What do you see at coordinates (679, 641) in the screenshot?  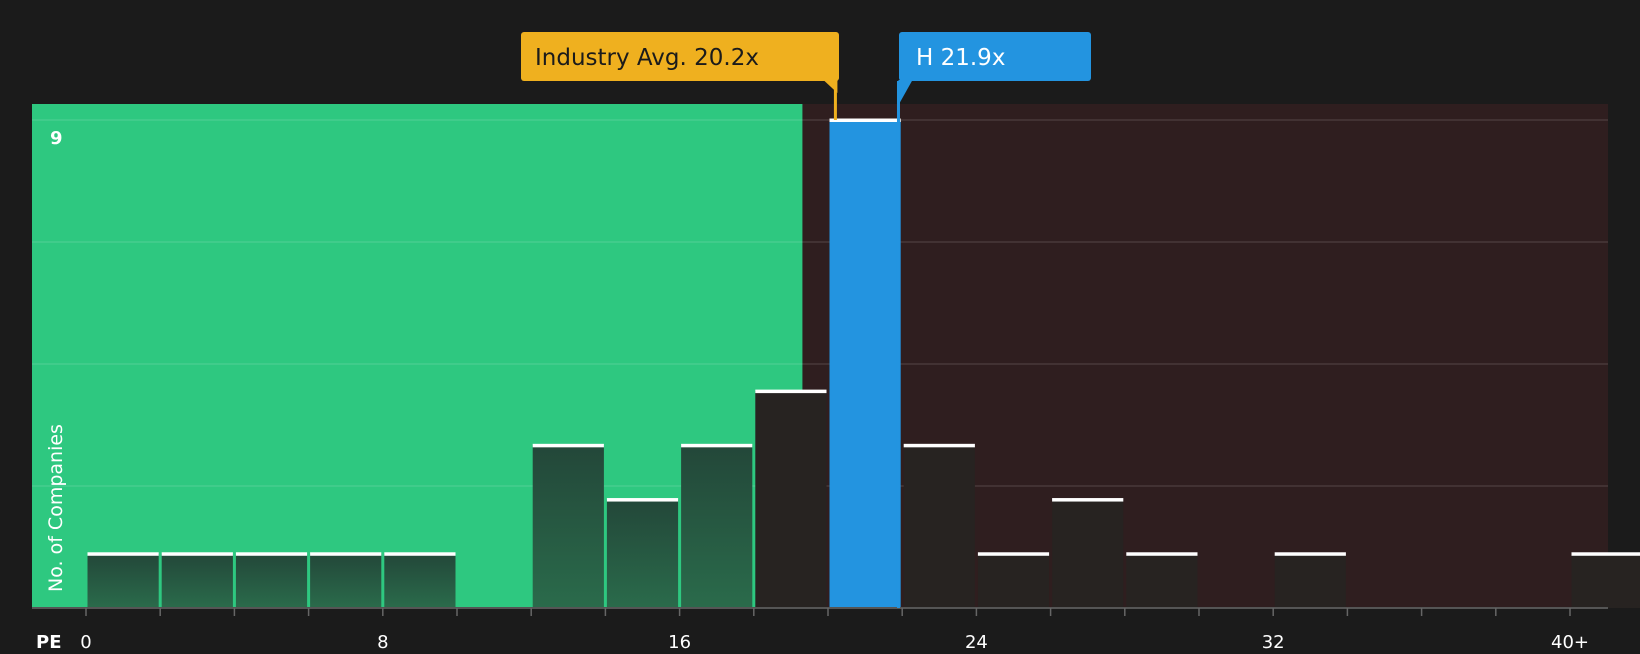 I see `x-tick-label: 16` at bounding box center [679, 641].